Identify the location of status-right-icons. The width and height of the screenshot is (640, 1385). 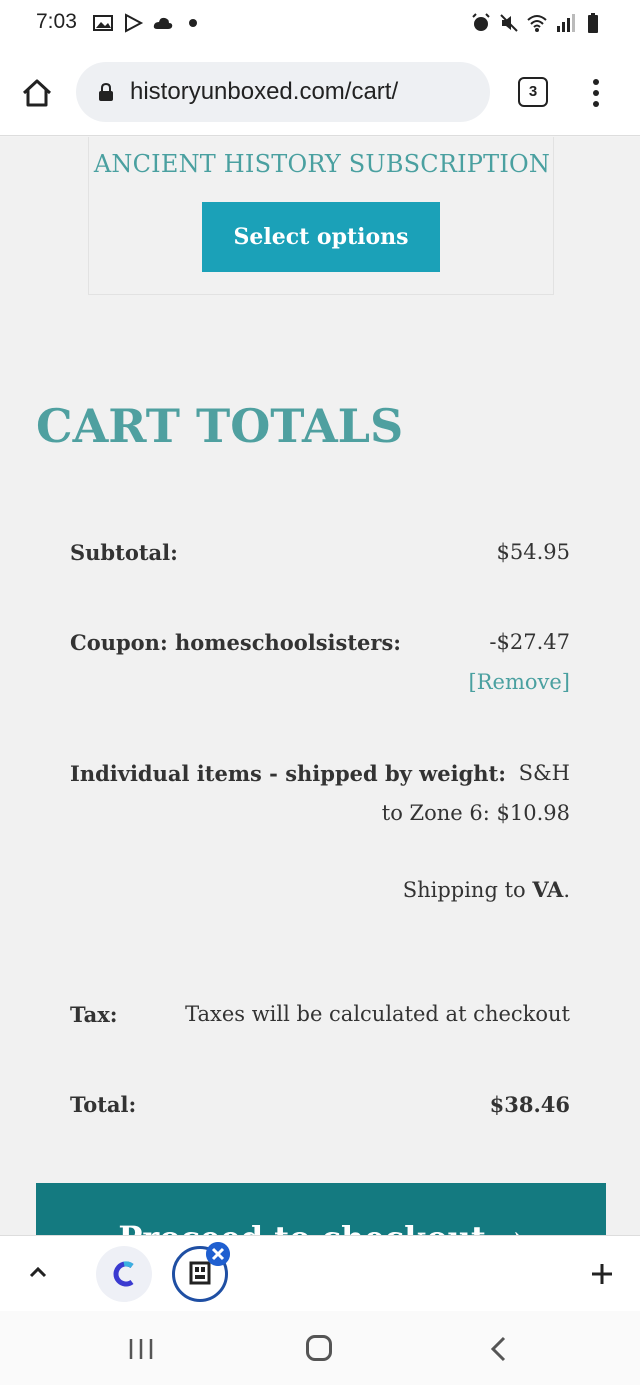
(537, 23).